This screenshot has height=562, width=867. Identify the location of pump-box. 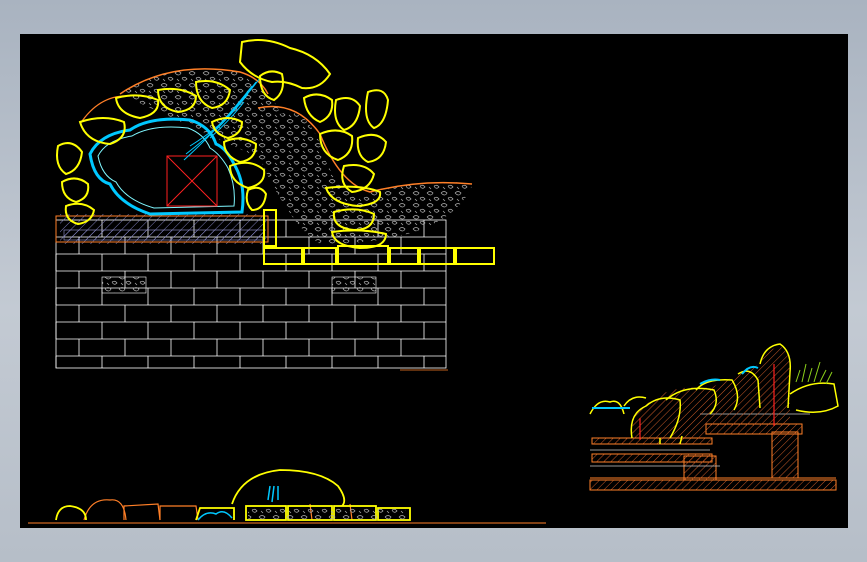
(192, 181).